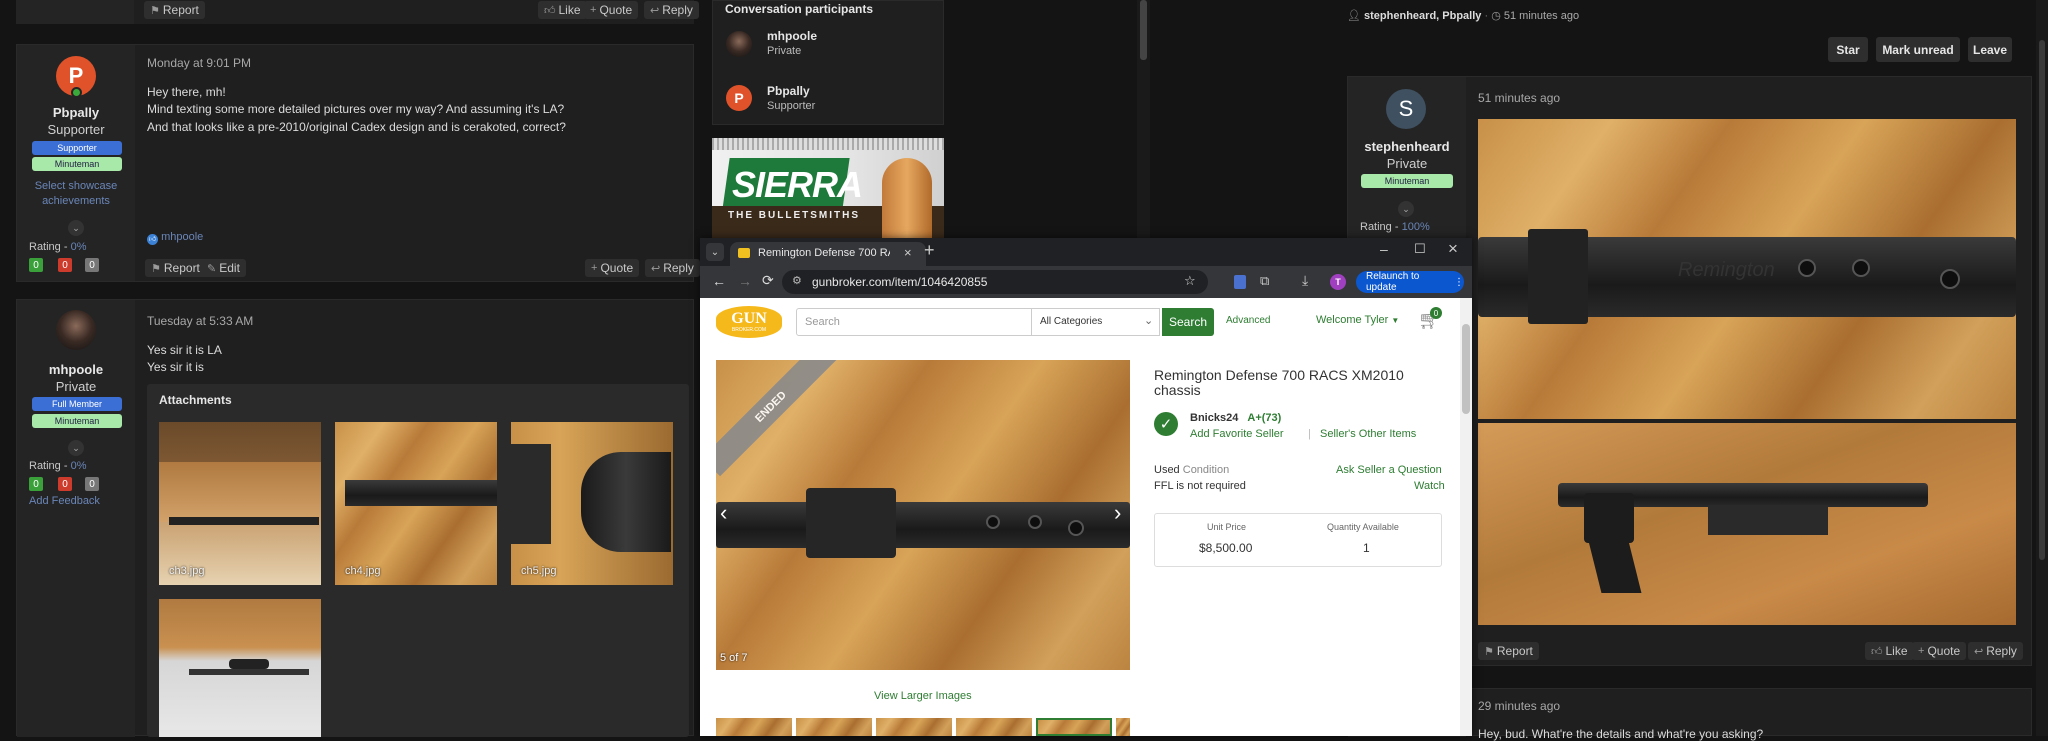 This screenshot has height=741, width=2048. Describe the element at coordinates (1395, 320) in the screenshot. I see `caret-down-icon: ▼` at that location.